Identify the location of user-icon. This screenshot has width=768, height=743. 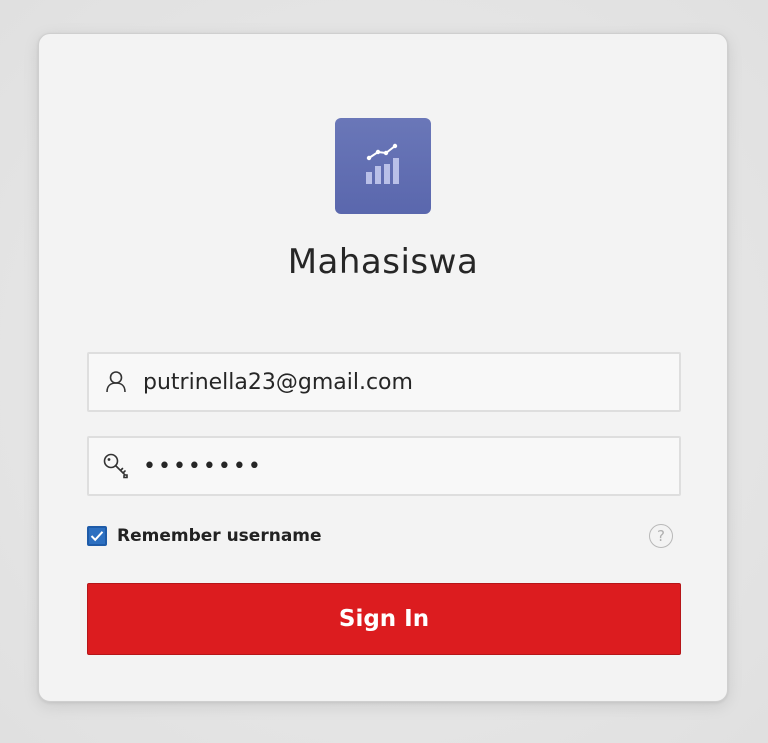
(116, 382).